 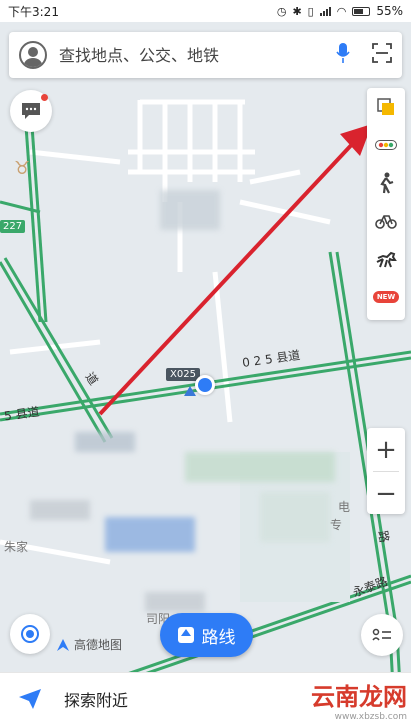 I want to click on road-code-badge: 227, so click(x=13, y=226).